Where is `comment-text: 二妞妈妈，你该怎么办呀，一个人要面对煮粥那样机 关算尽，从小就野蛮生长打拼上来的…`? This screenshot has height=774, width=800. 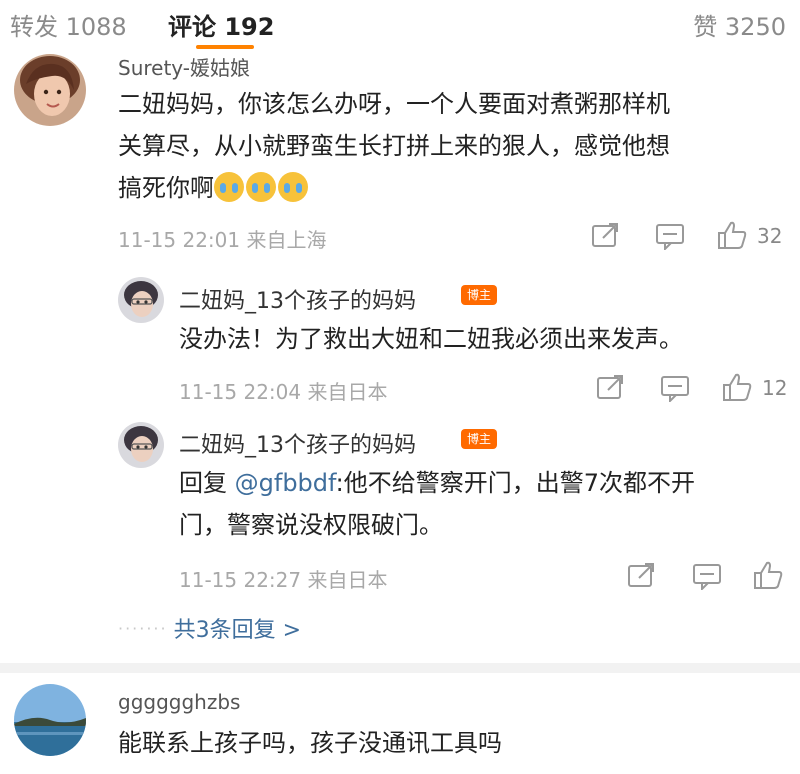 comment-text: 二妞妈妈，你该怎么办呀，一个人要面对煮粥那样机 关算尽，从小就野蛮生长打拼上来的… is located at coordinates (448, 146).